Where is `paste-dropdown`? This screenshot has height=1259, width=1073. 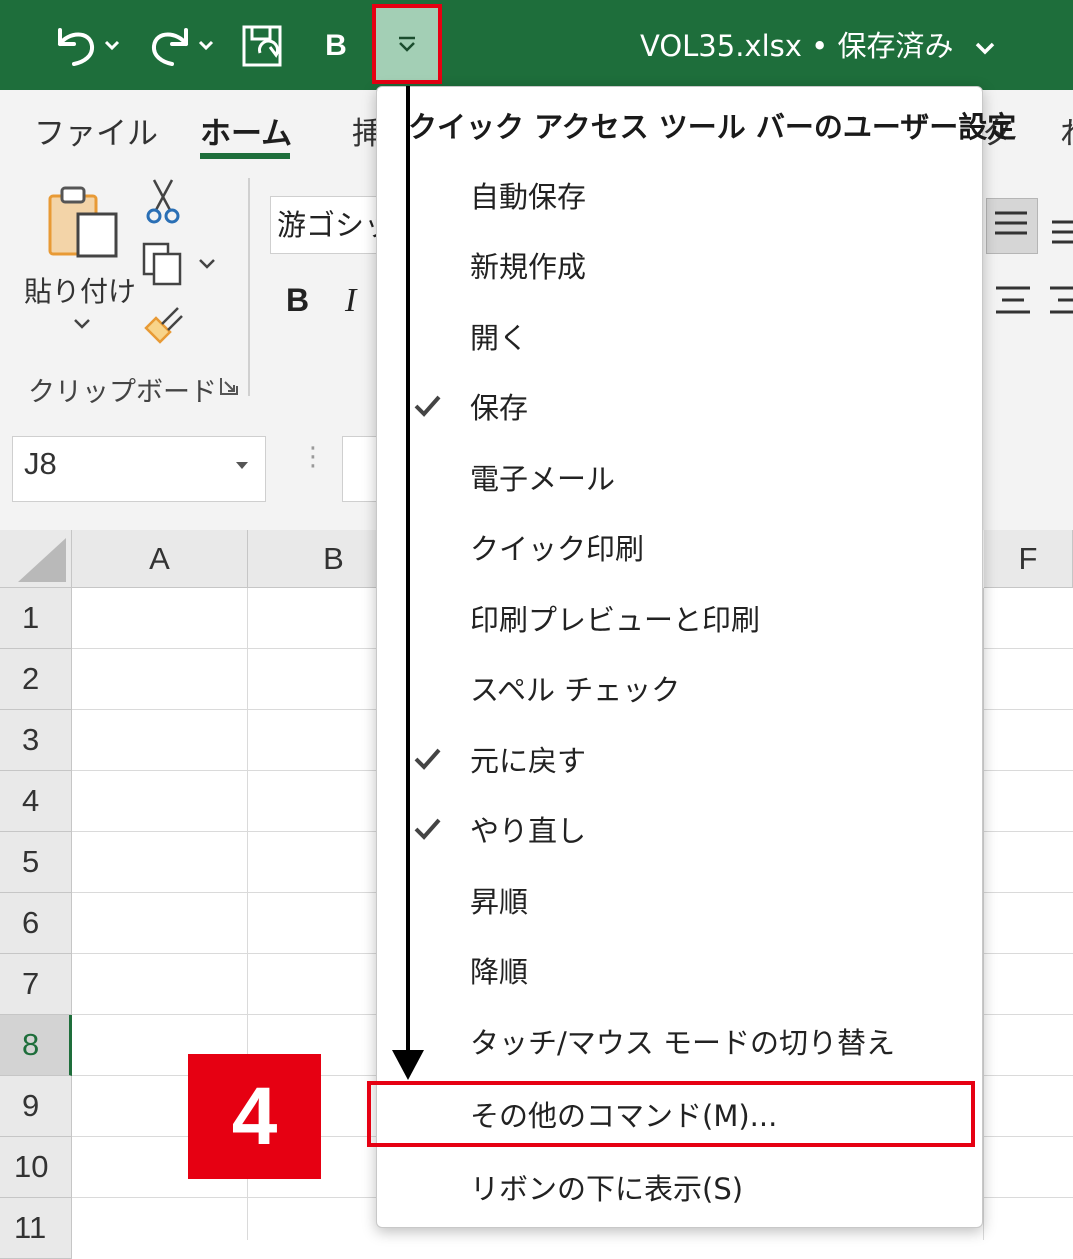 paste-dropdown is located at coordinates (82, 324).